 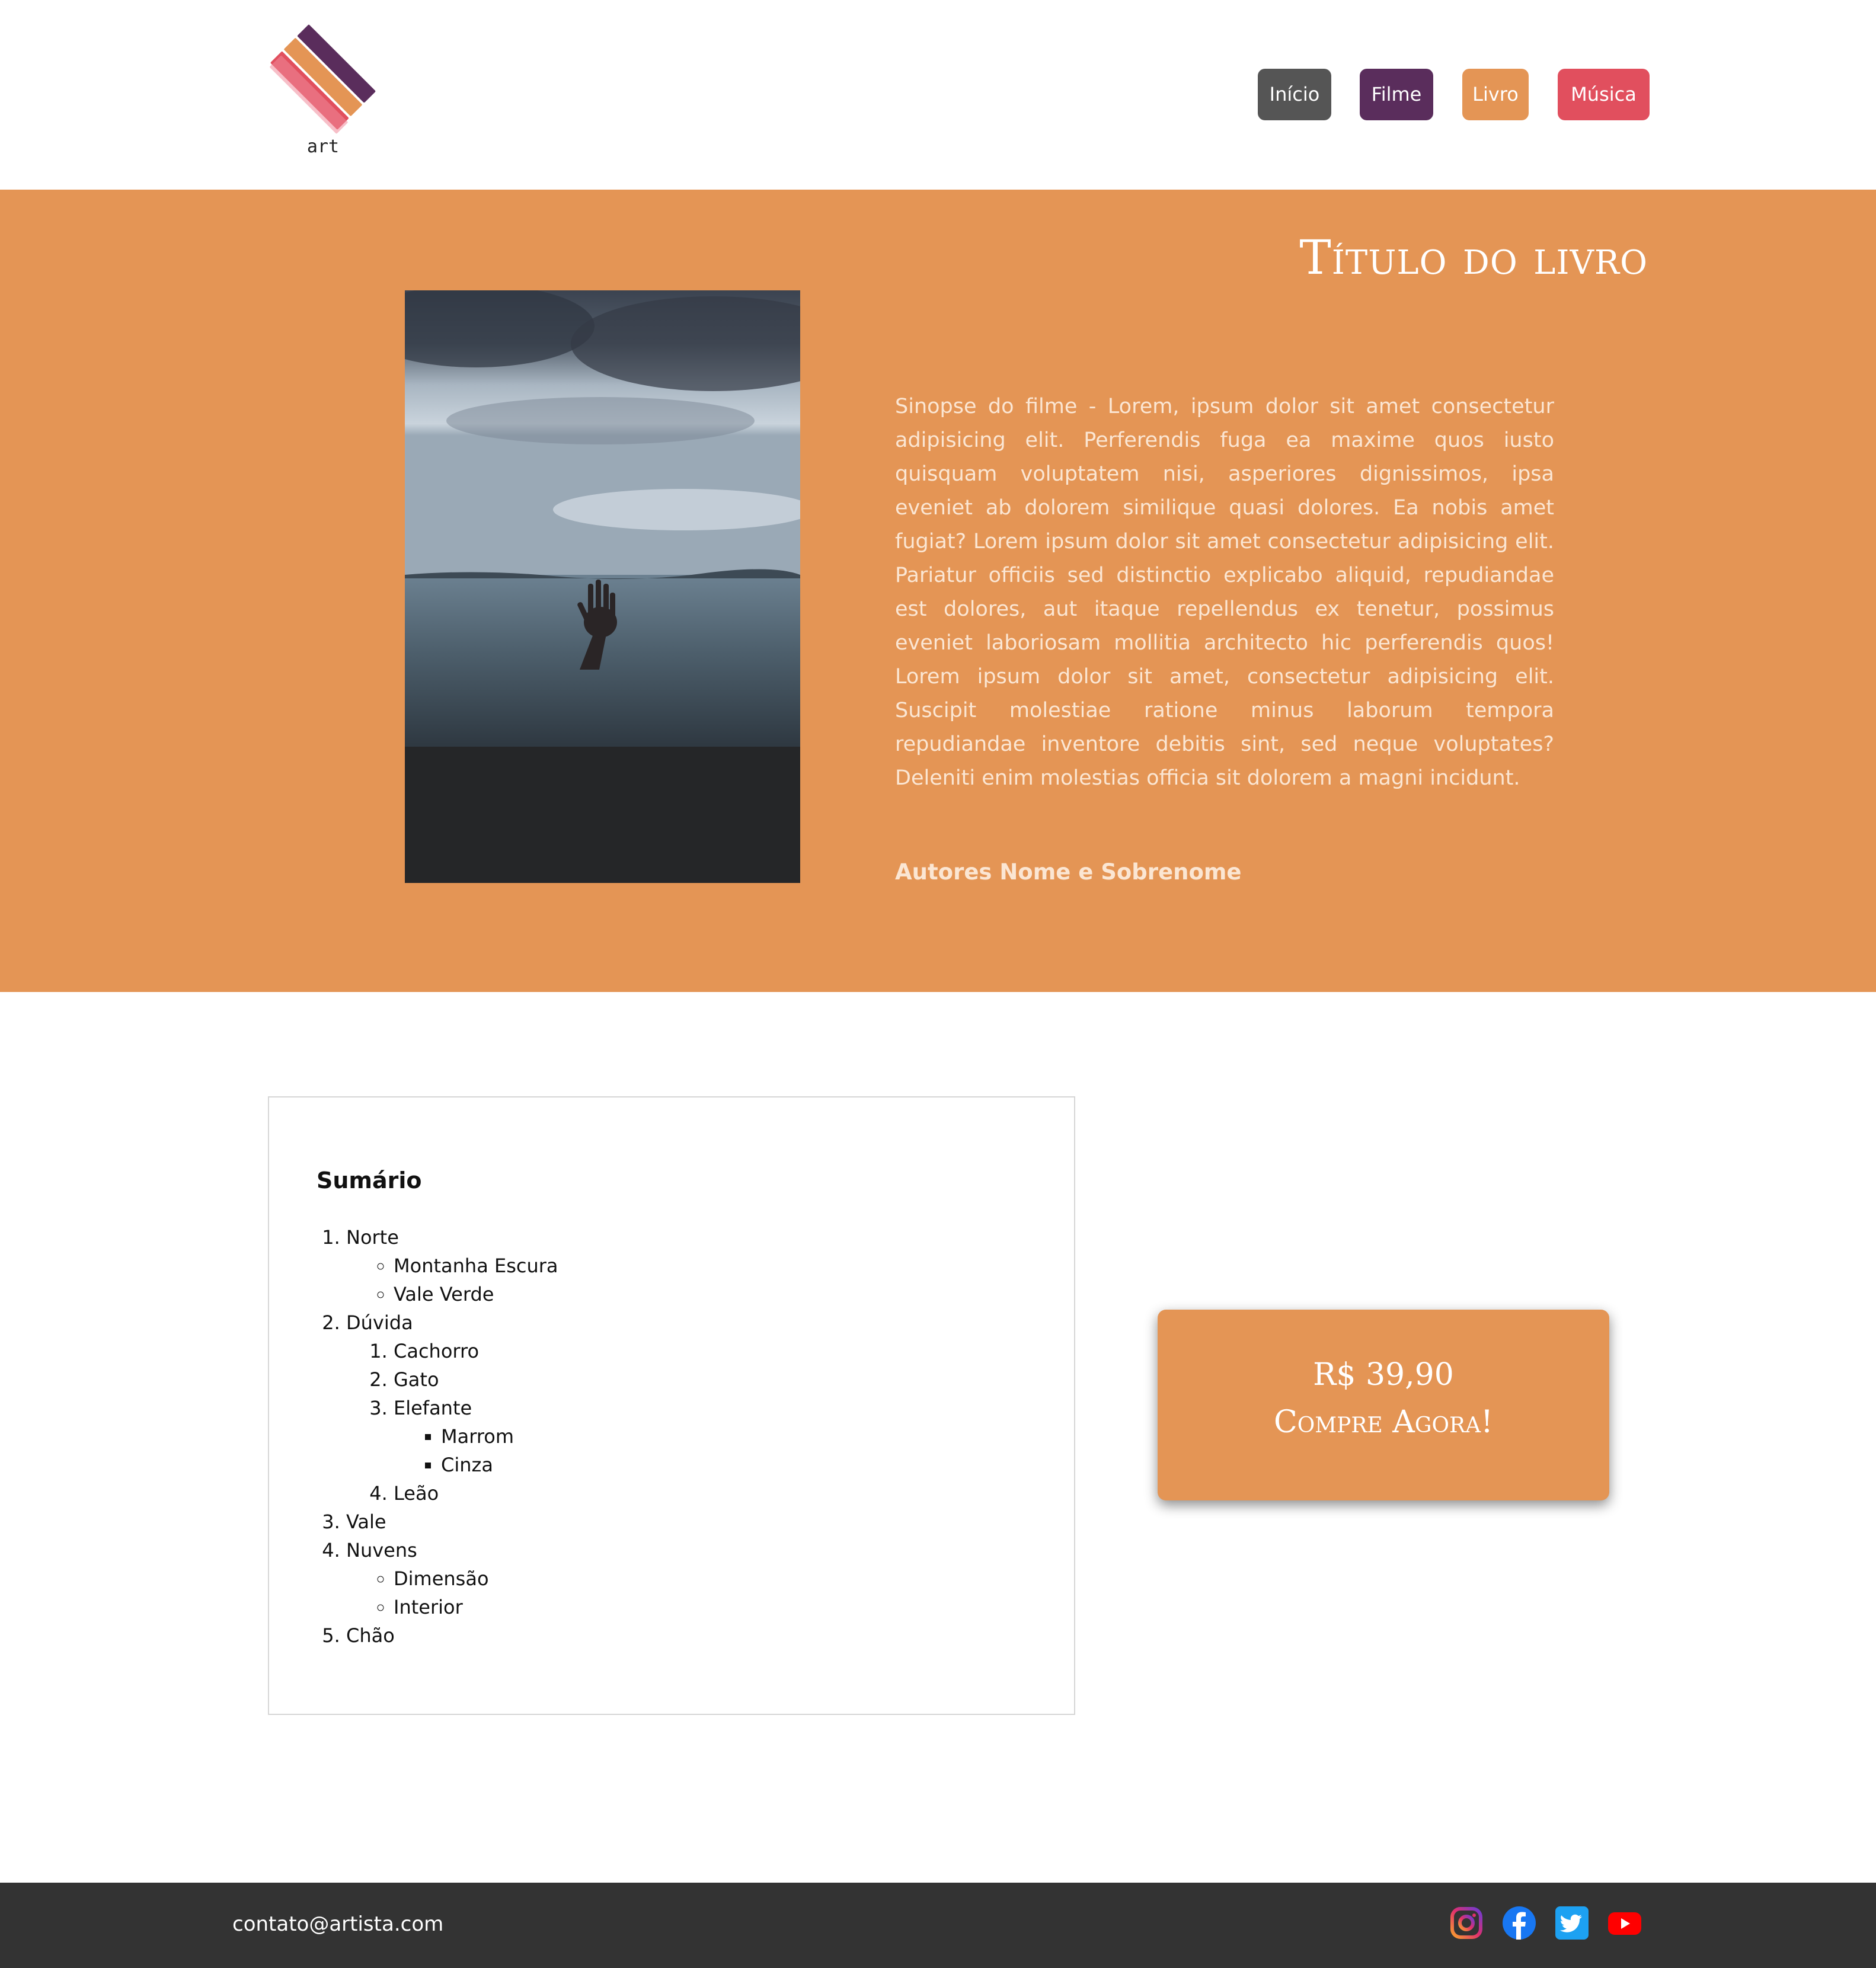 I want to click on summary-title: Sumário, so click(x=369, y=1180).